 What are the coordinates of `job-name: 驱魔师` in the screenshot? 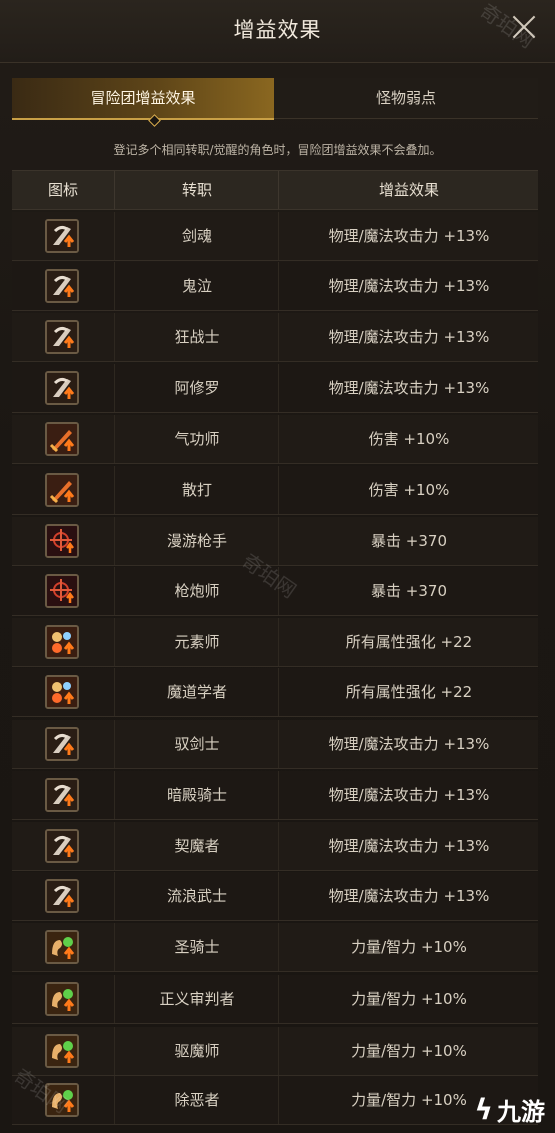 It's located at (196, 1051).